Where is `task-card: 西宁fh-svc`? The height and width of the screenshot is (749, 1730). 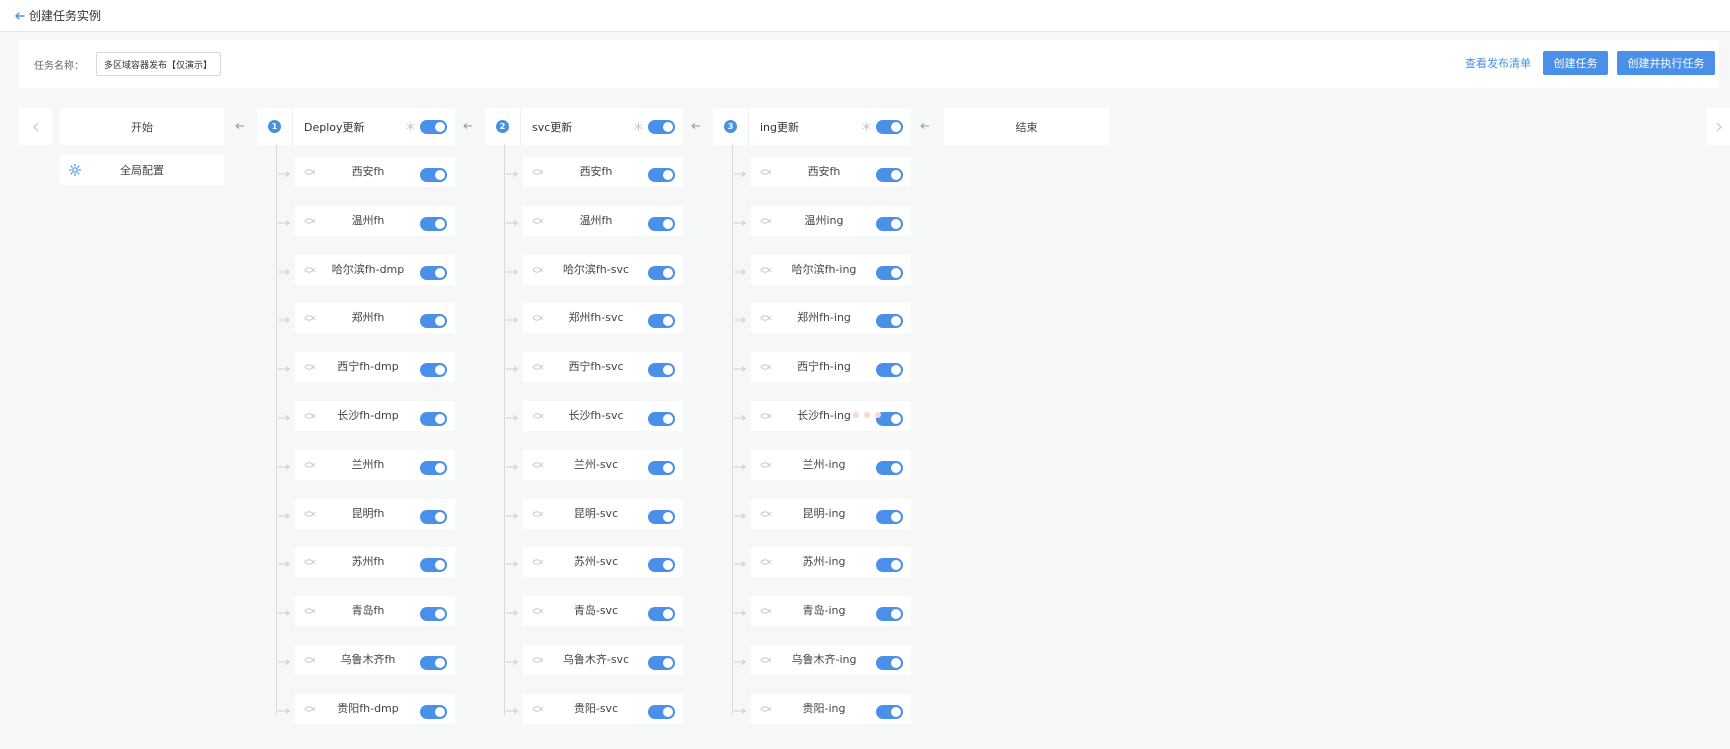
task-card: 西宁fh-svc is located at coordinates (603, 367).